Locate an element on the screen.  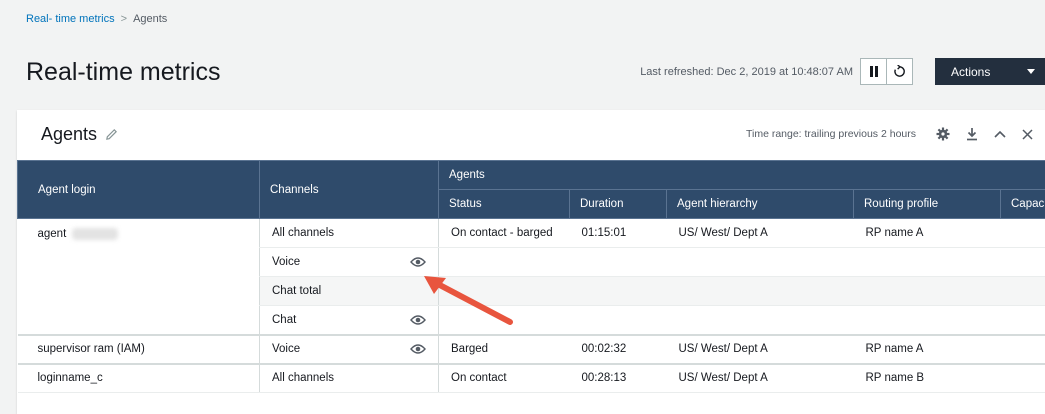
gear-icon is located at coordinates (943, 134).